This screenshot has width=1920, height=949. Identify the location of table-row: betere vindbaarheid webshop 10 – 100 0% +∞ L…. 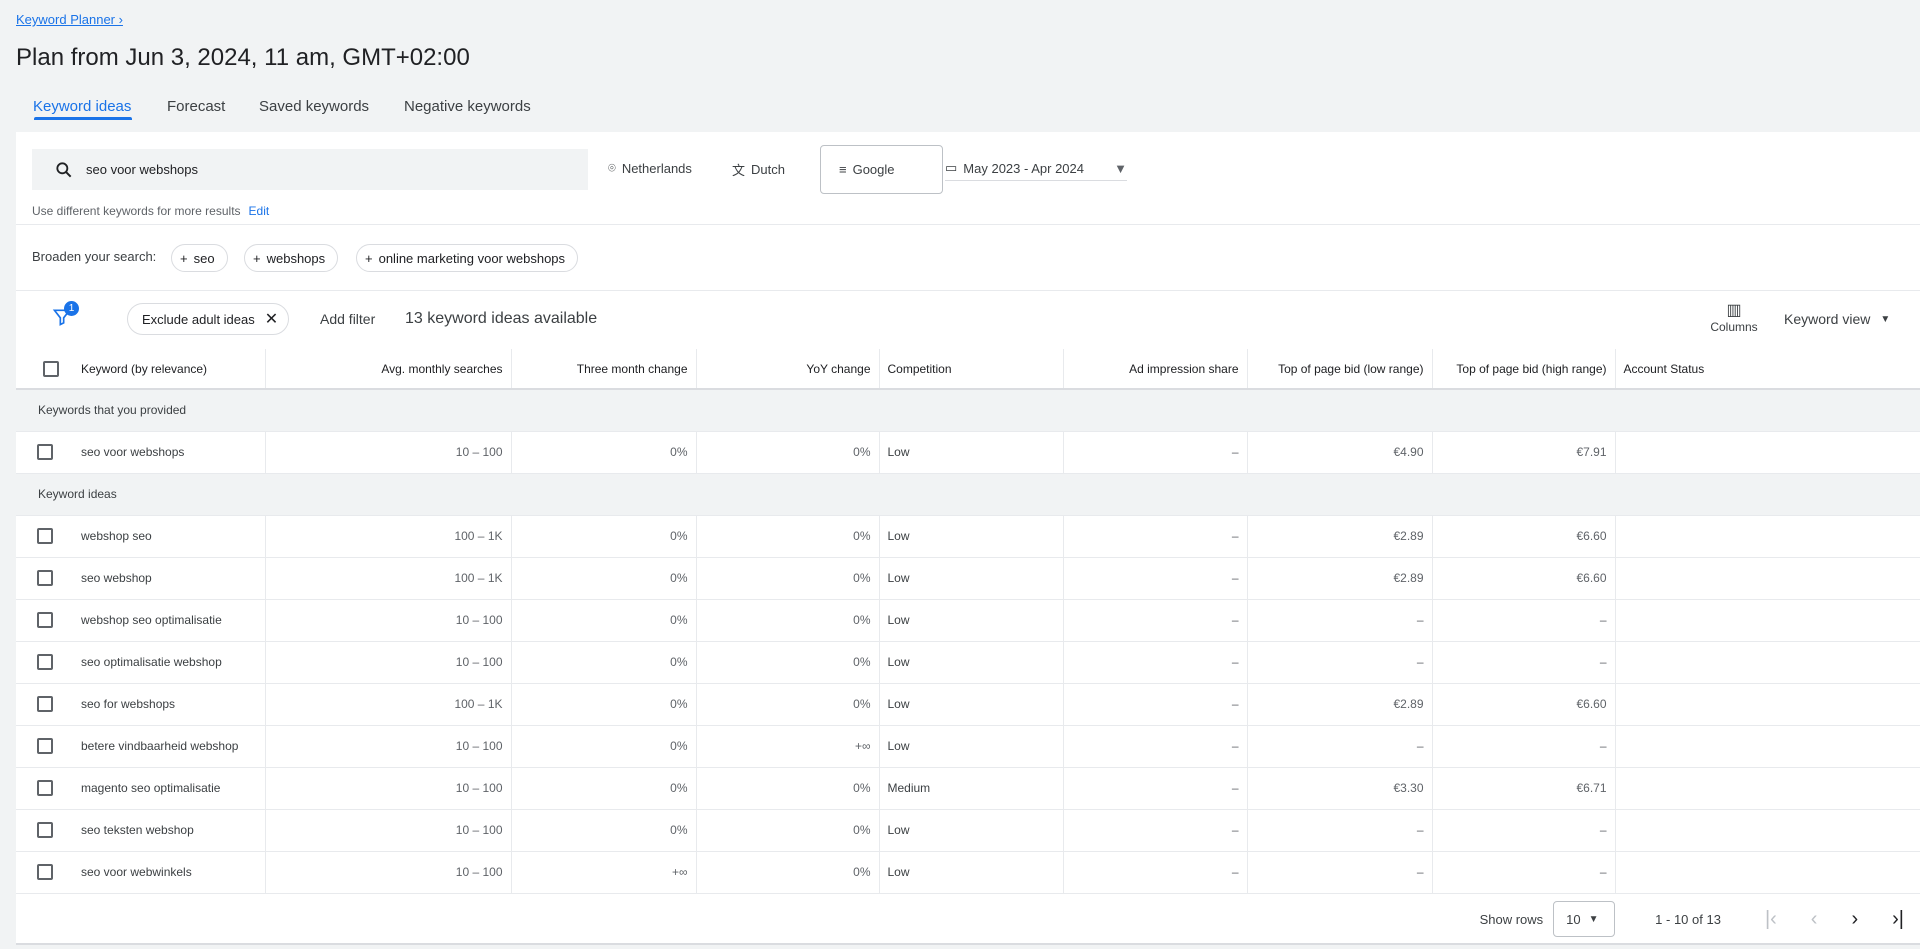
(968, 746).